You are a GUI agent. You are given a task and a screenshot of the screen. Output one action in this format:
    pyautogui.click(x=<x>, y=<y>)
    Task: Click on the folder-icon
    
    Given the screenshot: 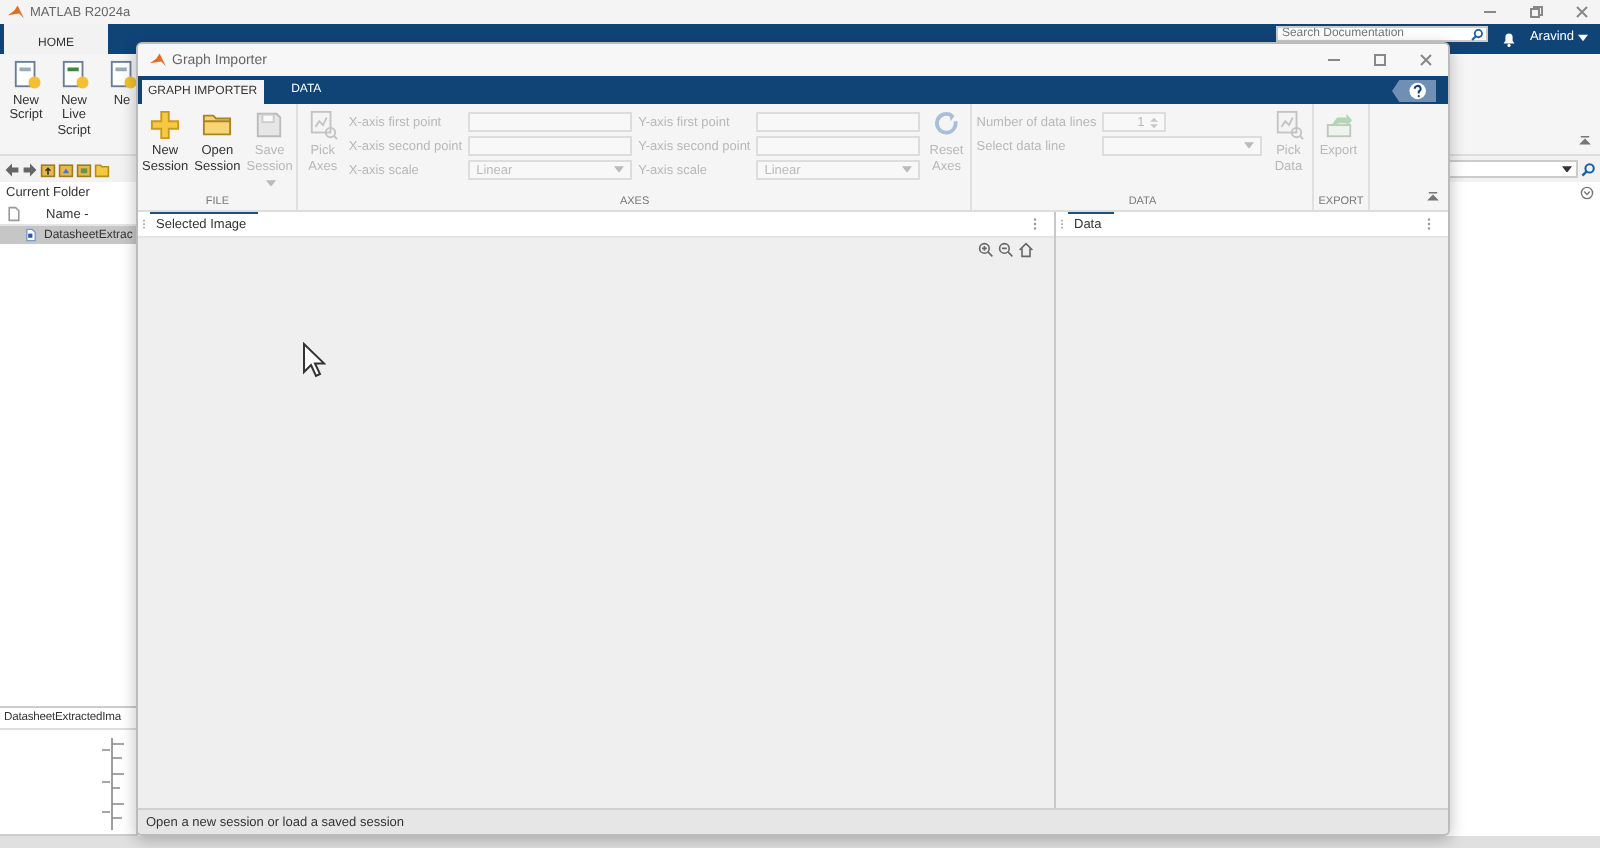 What is the action you would take?
    pyautogui.click(x=217, y=125)
    